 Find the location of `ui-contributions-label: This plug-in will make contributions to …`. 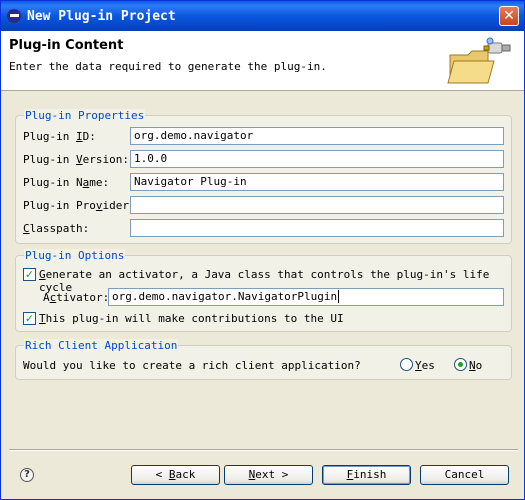

ui-contributions-label: This plug-in will make contributions to … is located at coordinates (191, 318).